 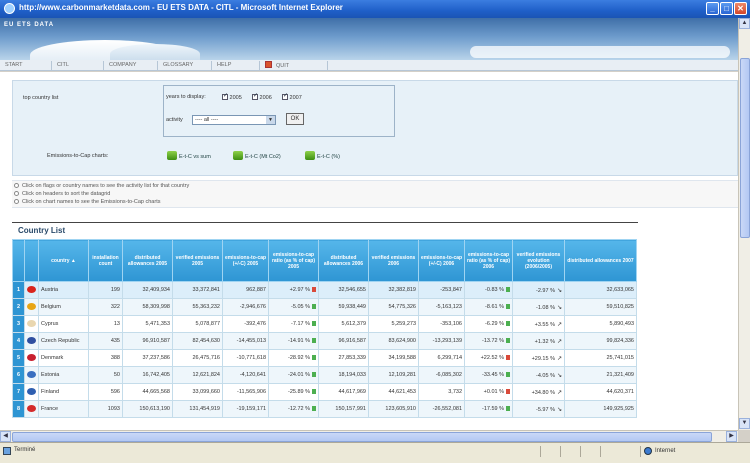 What do you see at coordinates (147, 358) in the screenshot?
I see `allowances-2005: 37,237,586` at bounding box center [147, 358].